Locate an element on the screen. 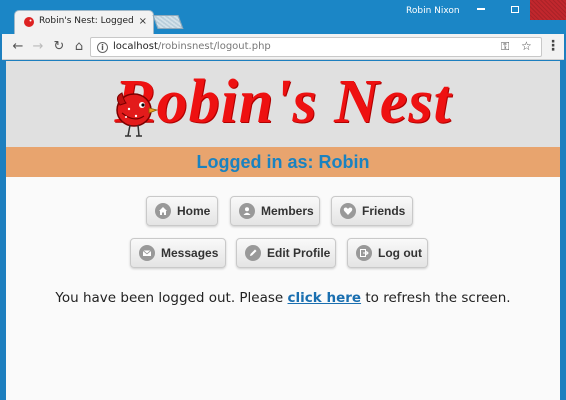  tab-title: Robin's Nest: Logged in as is located at coordinates (88, 21).